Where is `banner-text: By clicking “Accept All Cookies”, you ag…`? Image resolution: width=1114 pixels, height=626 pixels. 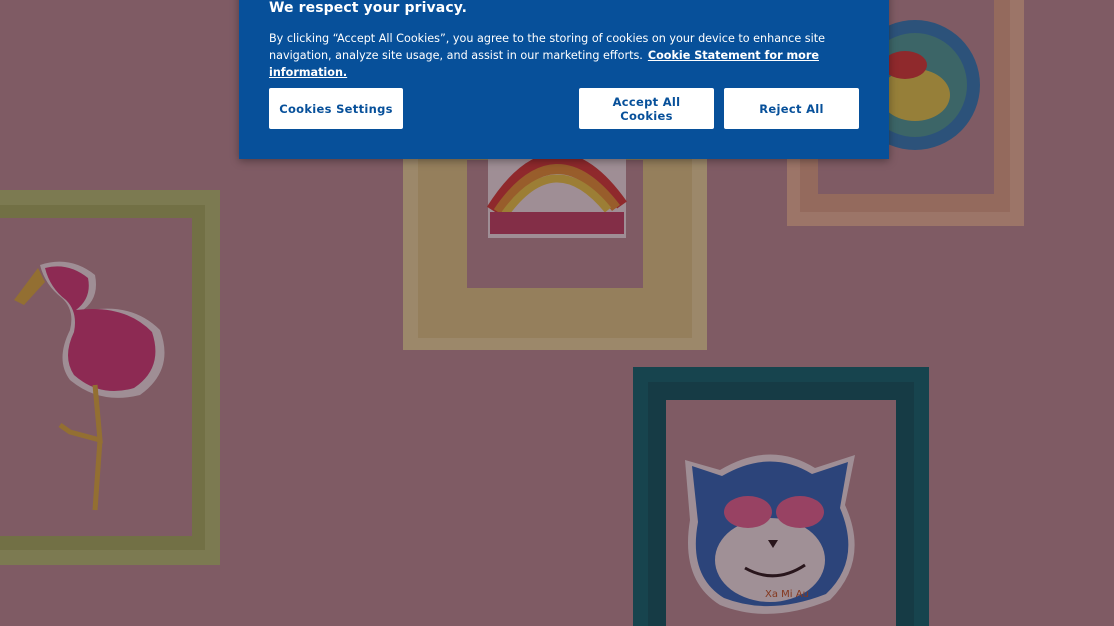
banner-text: By clicking “Accept All Cookies”, you ag… is located at coordinates (569, 55).